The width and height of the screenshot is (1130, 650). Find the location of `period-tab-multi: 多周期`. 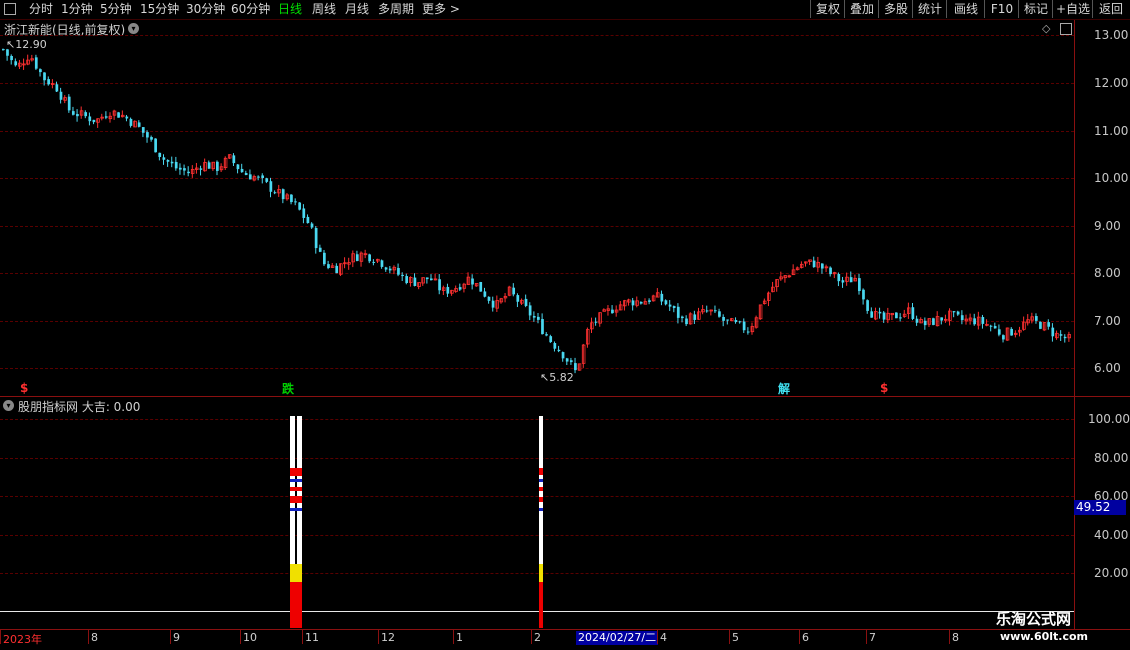

period-tab-multi: 多周期 is located at coordinates (396, 9).